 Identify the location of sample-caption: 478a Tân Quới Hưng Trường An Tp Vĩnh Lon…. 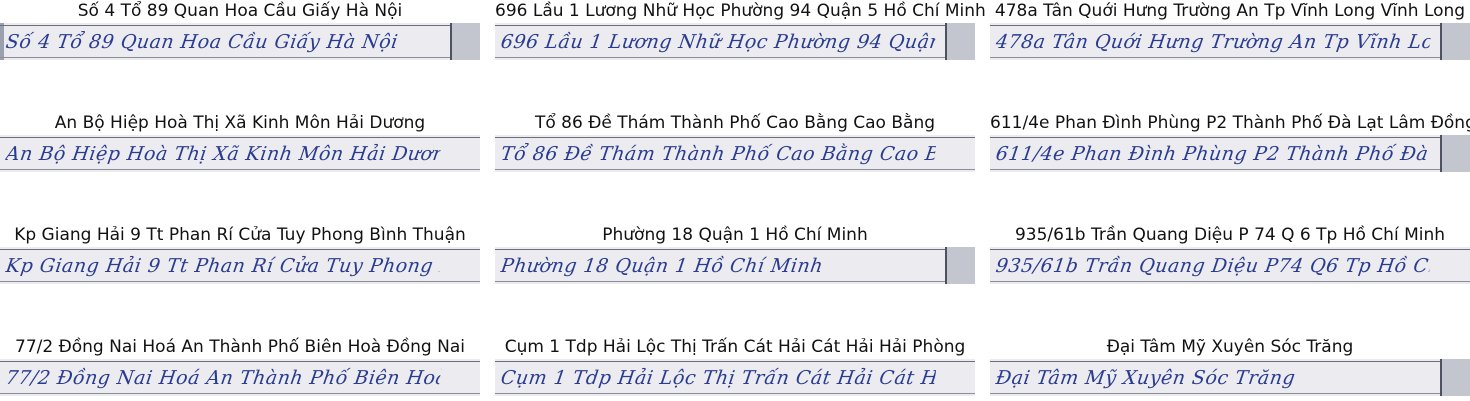
(1230, 11).